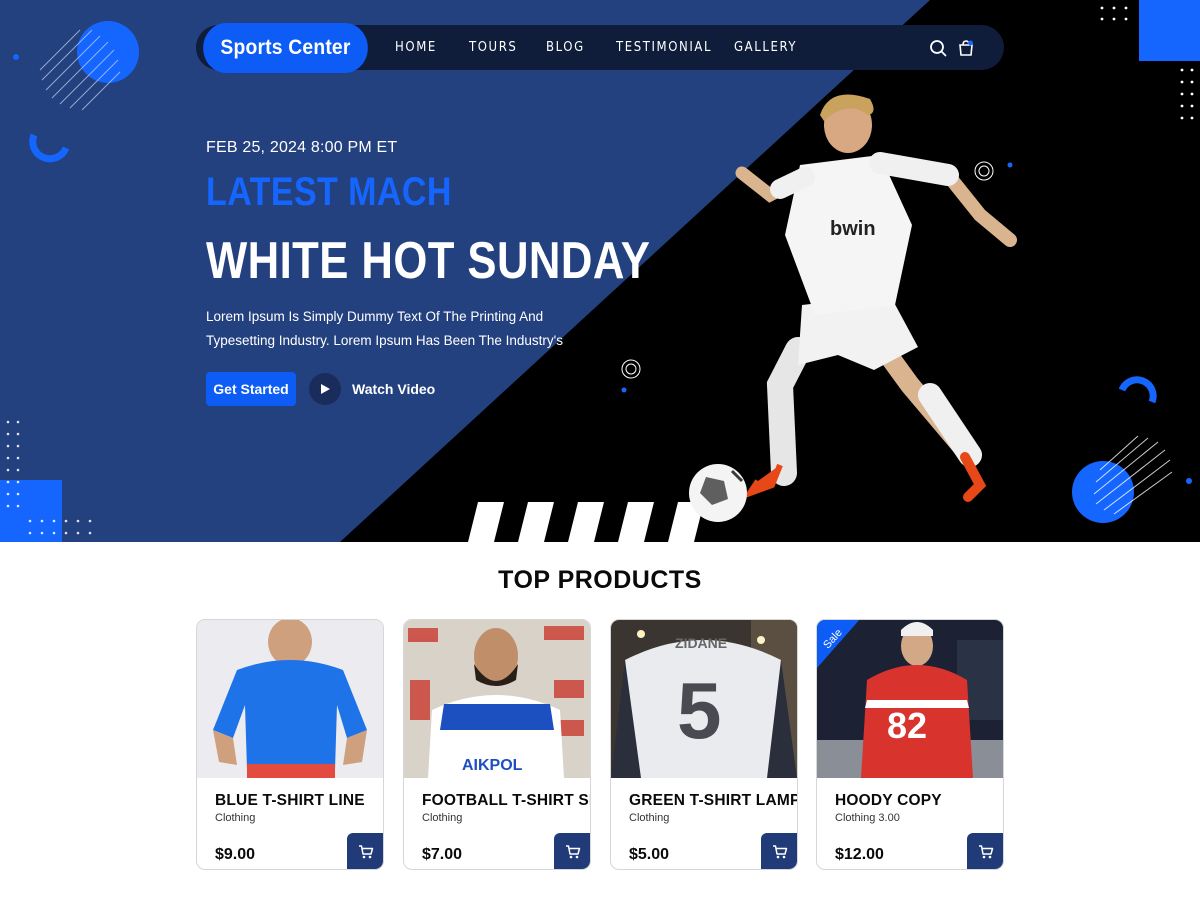  Describe the element at coordinates (853, 308) in the screenshot. I see `football-player-image: bwin` at that location.